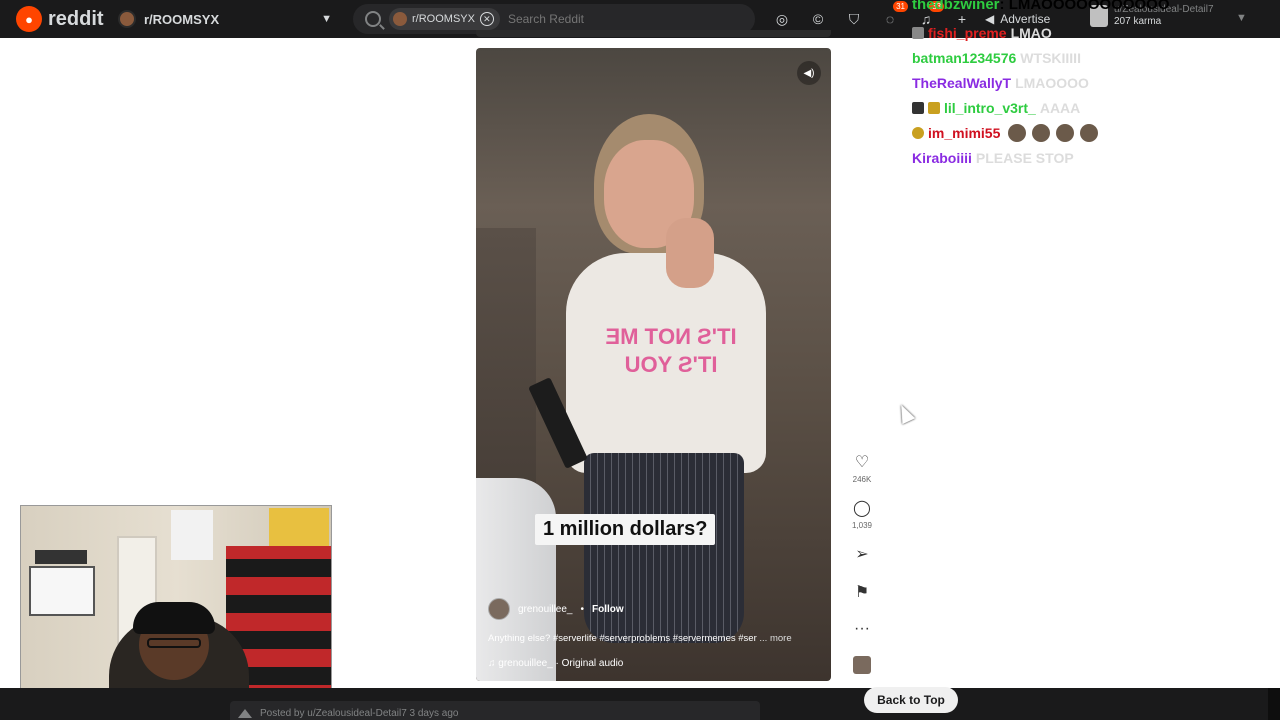 The height and width of the screenshot is (720, 1280). Describe the element at coordinates (964, 132) in the screenshot. I see `chat-username: im_mimi55` at that location.